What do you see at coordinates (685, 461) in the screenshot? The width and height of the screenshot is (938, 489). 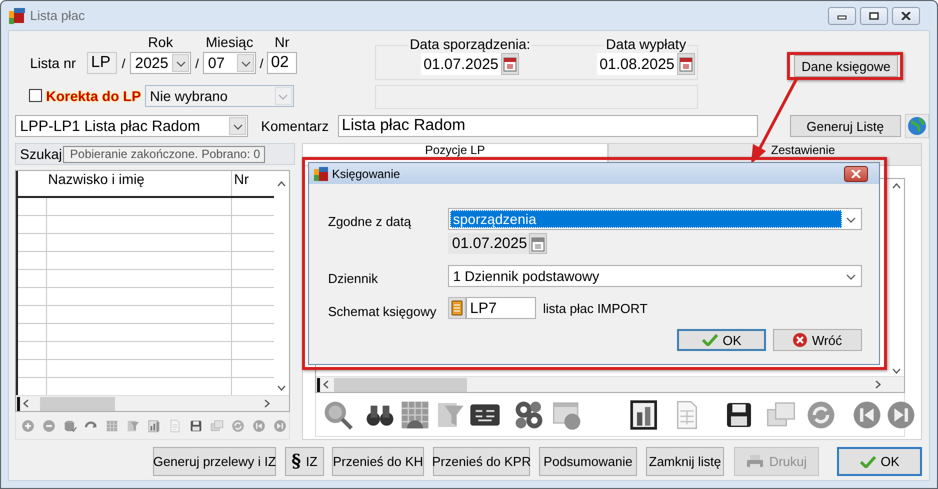 I see `action-button: Zamknij listę` at bounding box center [685, 461].